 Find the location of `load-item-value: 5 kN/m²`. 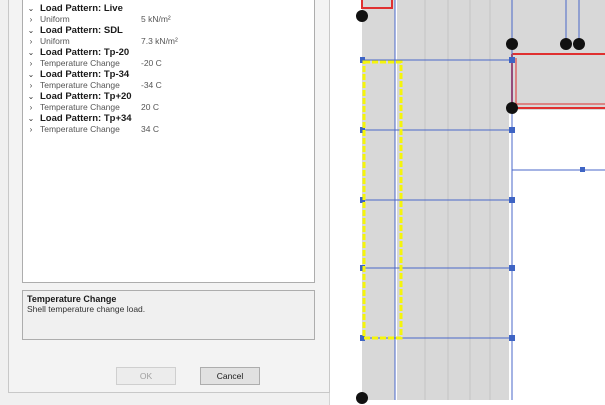

load-item-value: 5 kN/m² is located at coordinates (156, 19).